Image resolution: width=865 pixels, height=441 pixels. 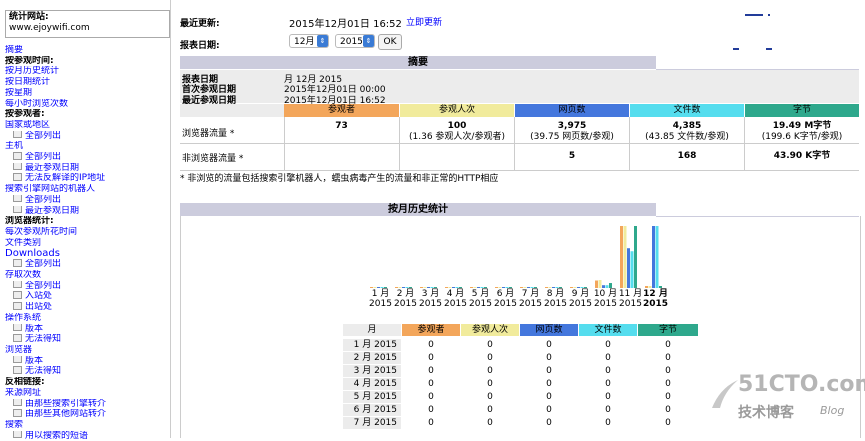 What do you see at coordinates (430, 294) in the screenshot?
I see `month-label-month: 3 月` at bounding box center [430, 294].